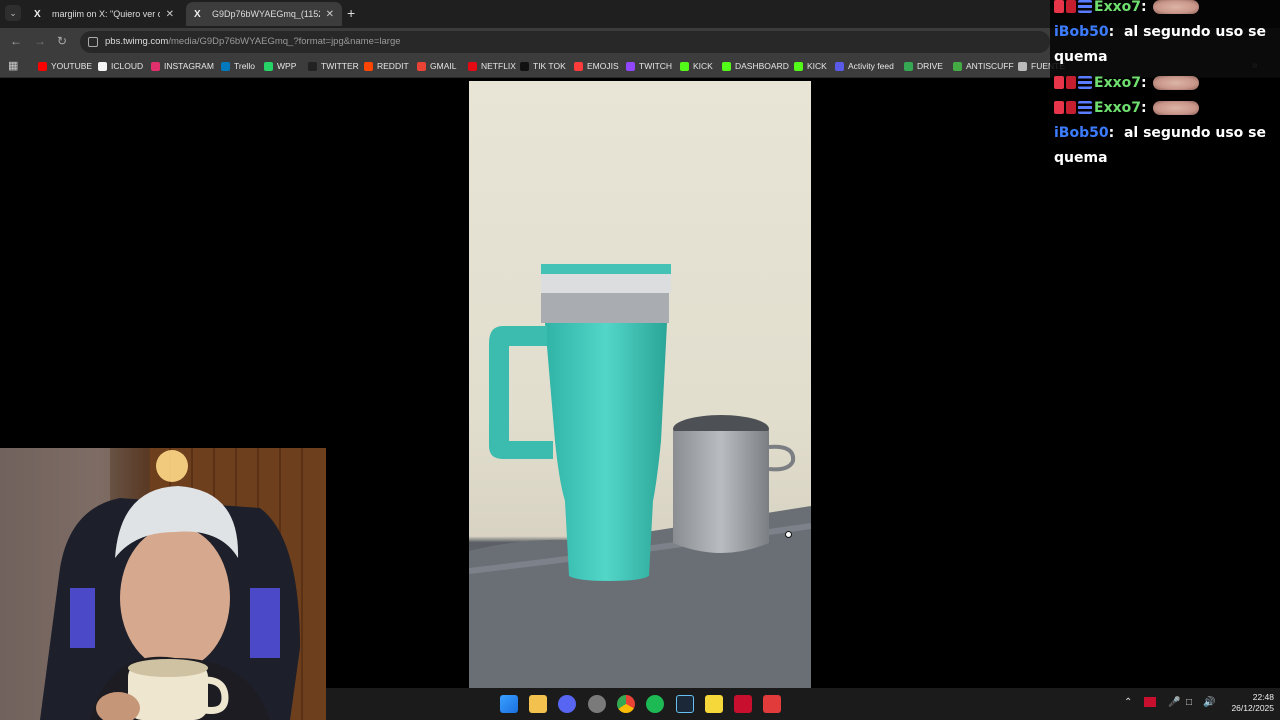  Describe the element at coordinates (13, 13) in the screenshot. I see `tab-search-button: ⌄` at that location.